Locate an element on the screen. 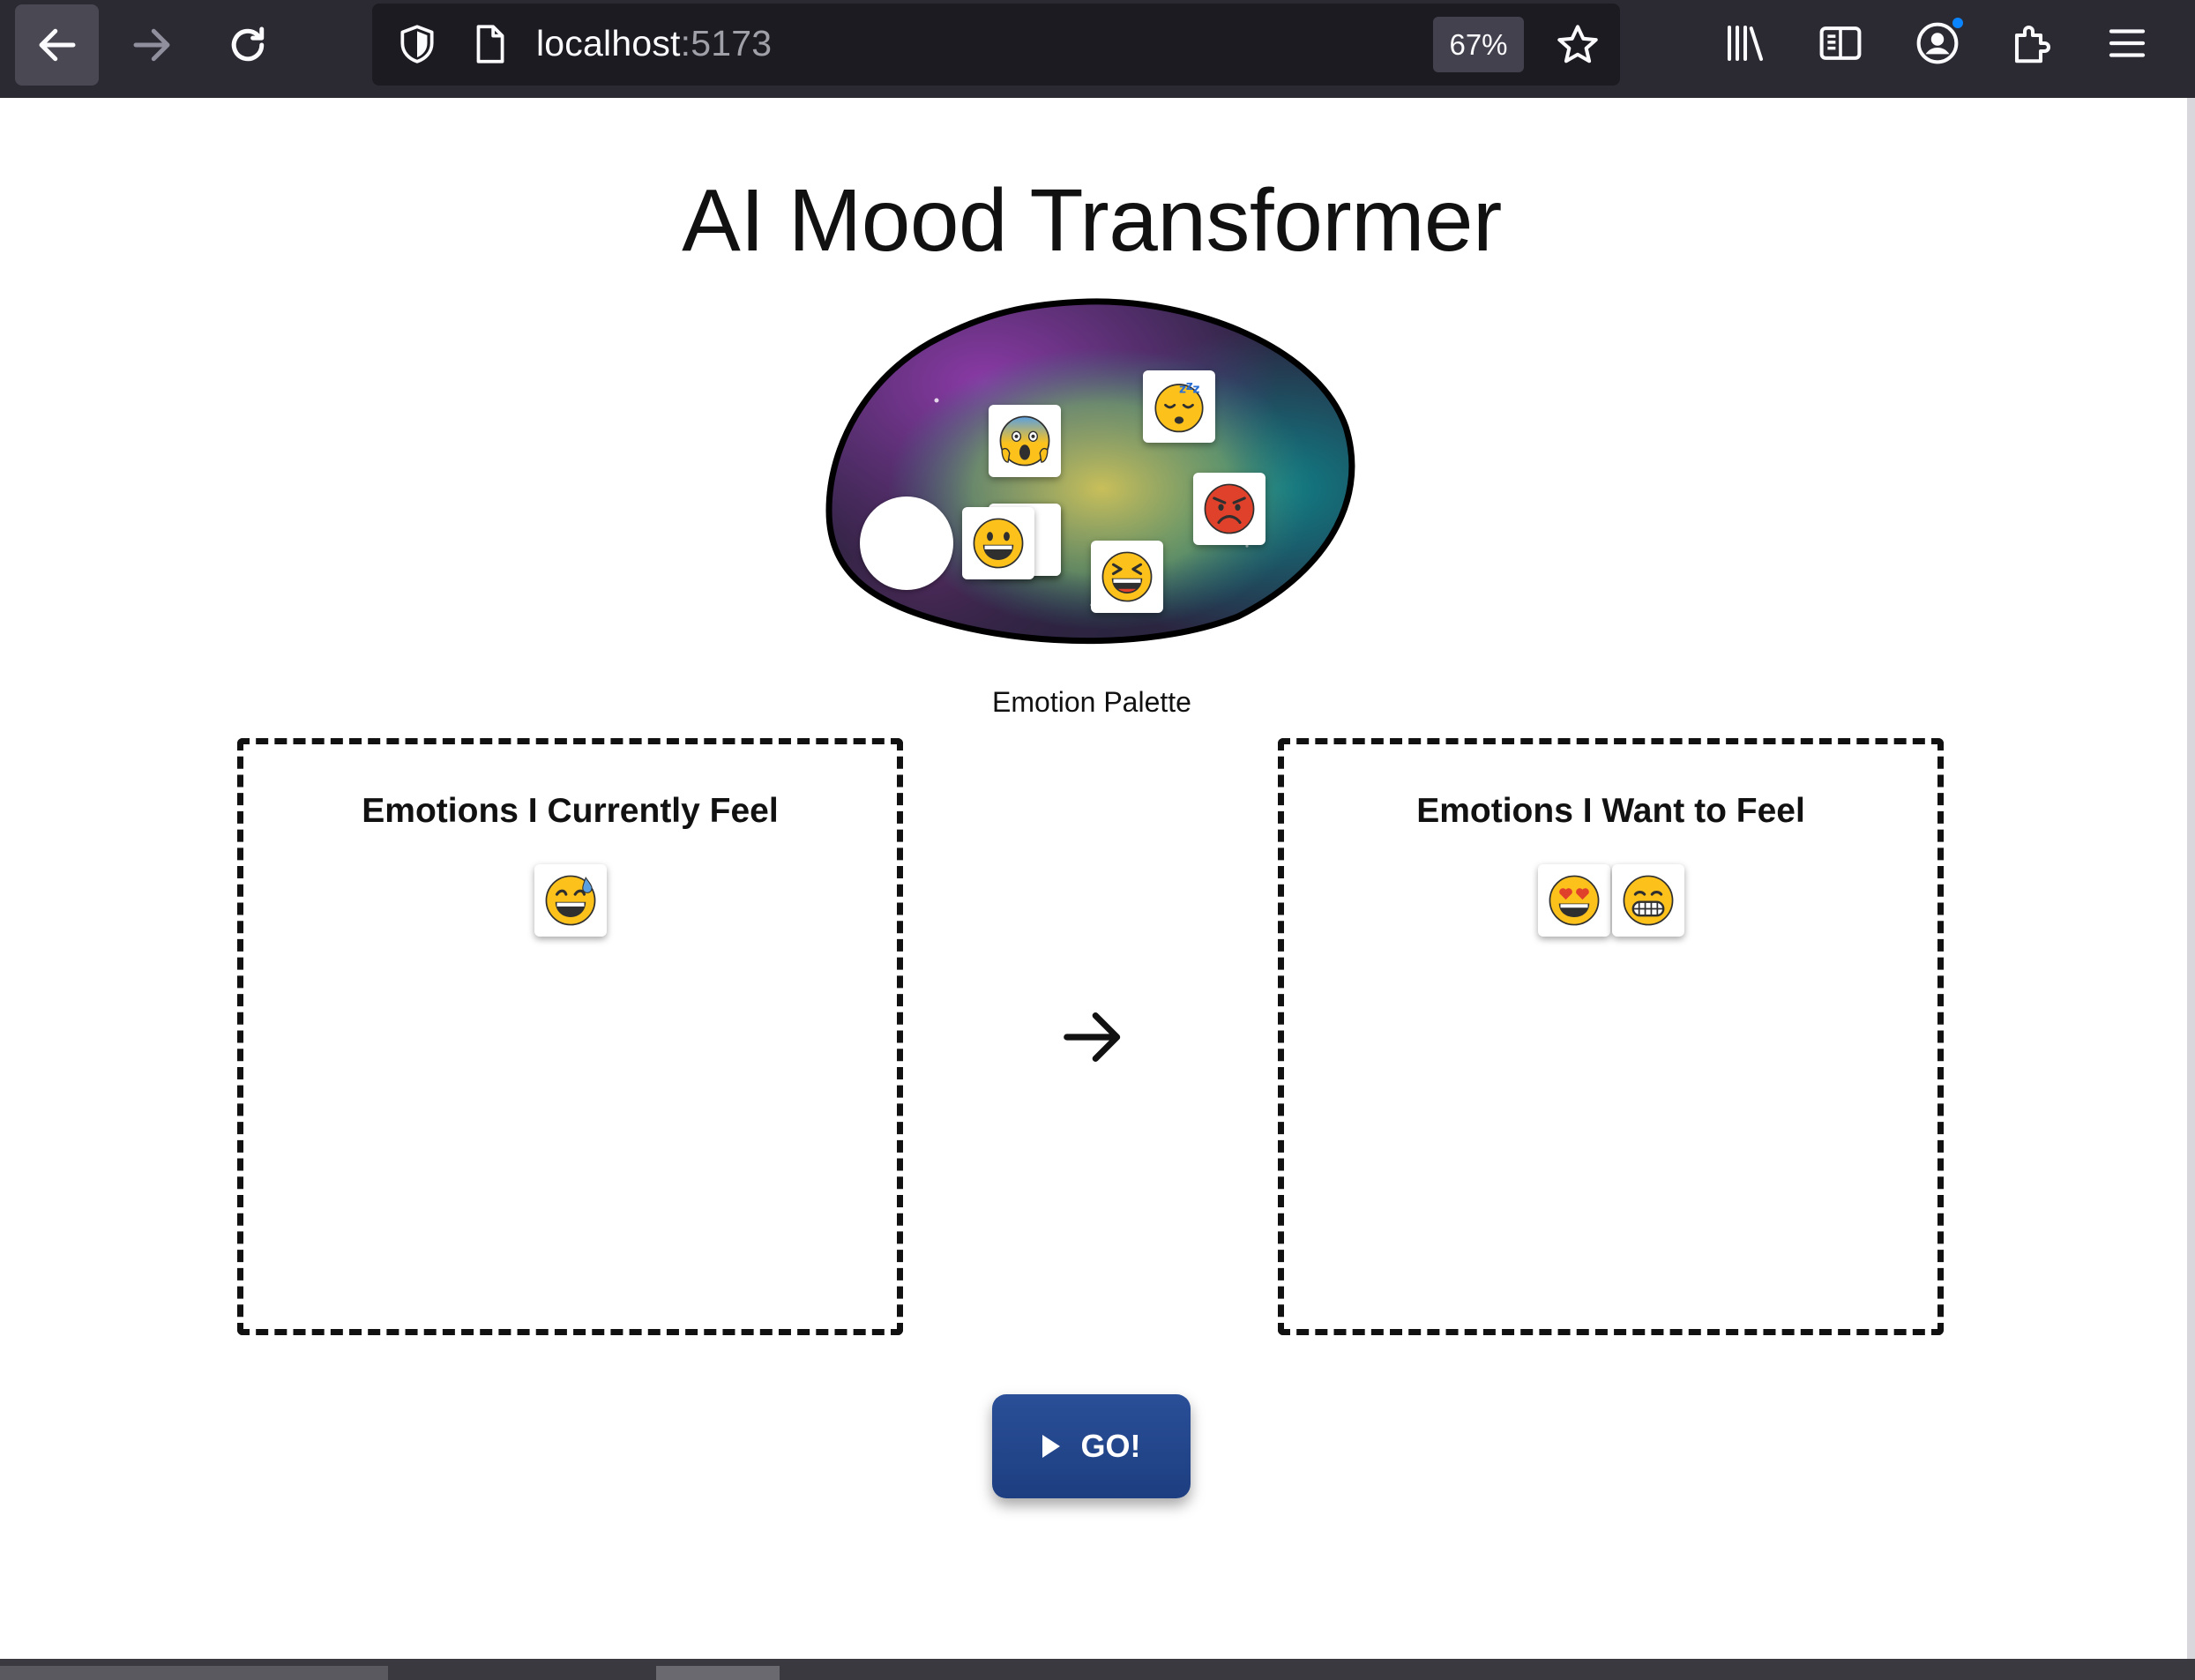 The image size is (2195, 1680). angry-face-icon is located at coordinates (1229, 508).